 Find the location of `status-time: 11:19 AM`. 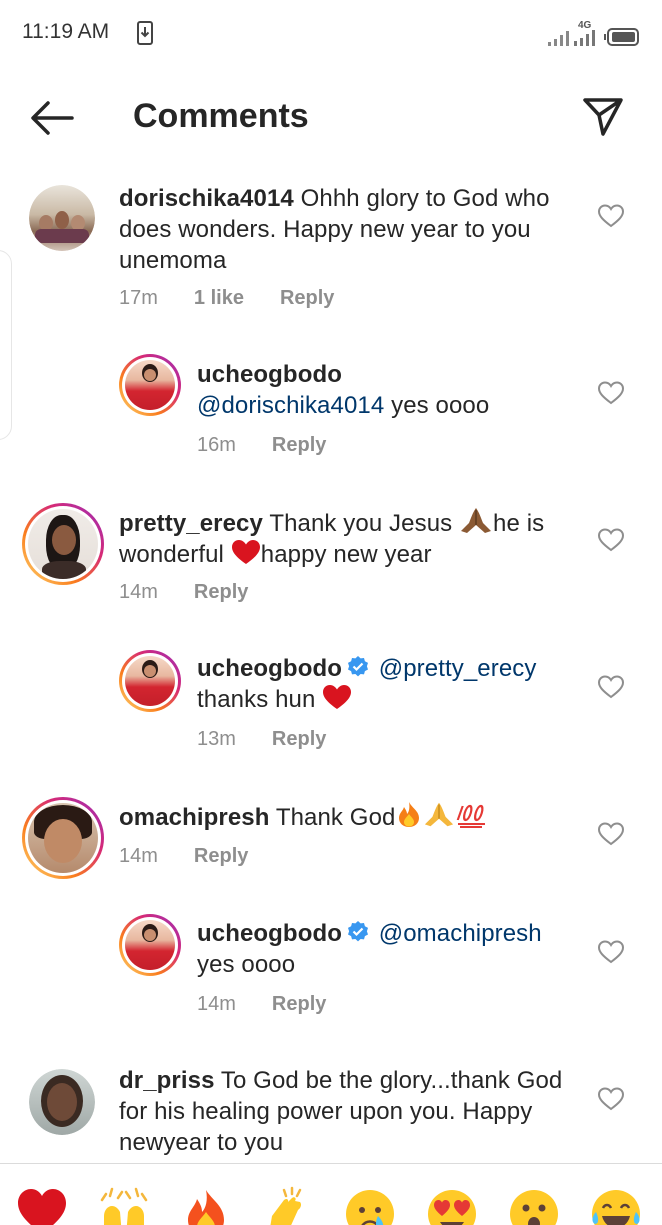

status-time: 11:19 AM is located at coordinates (66, 31).